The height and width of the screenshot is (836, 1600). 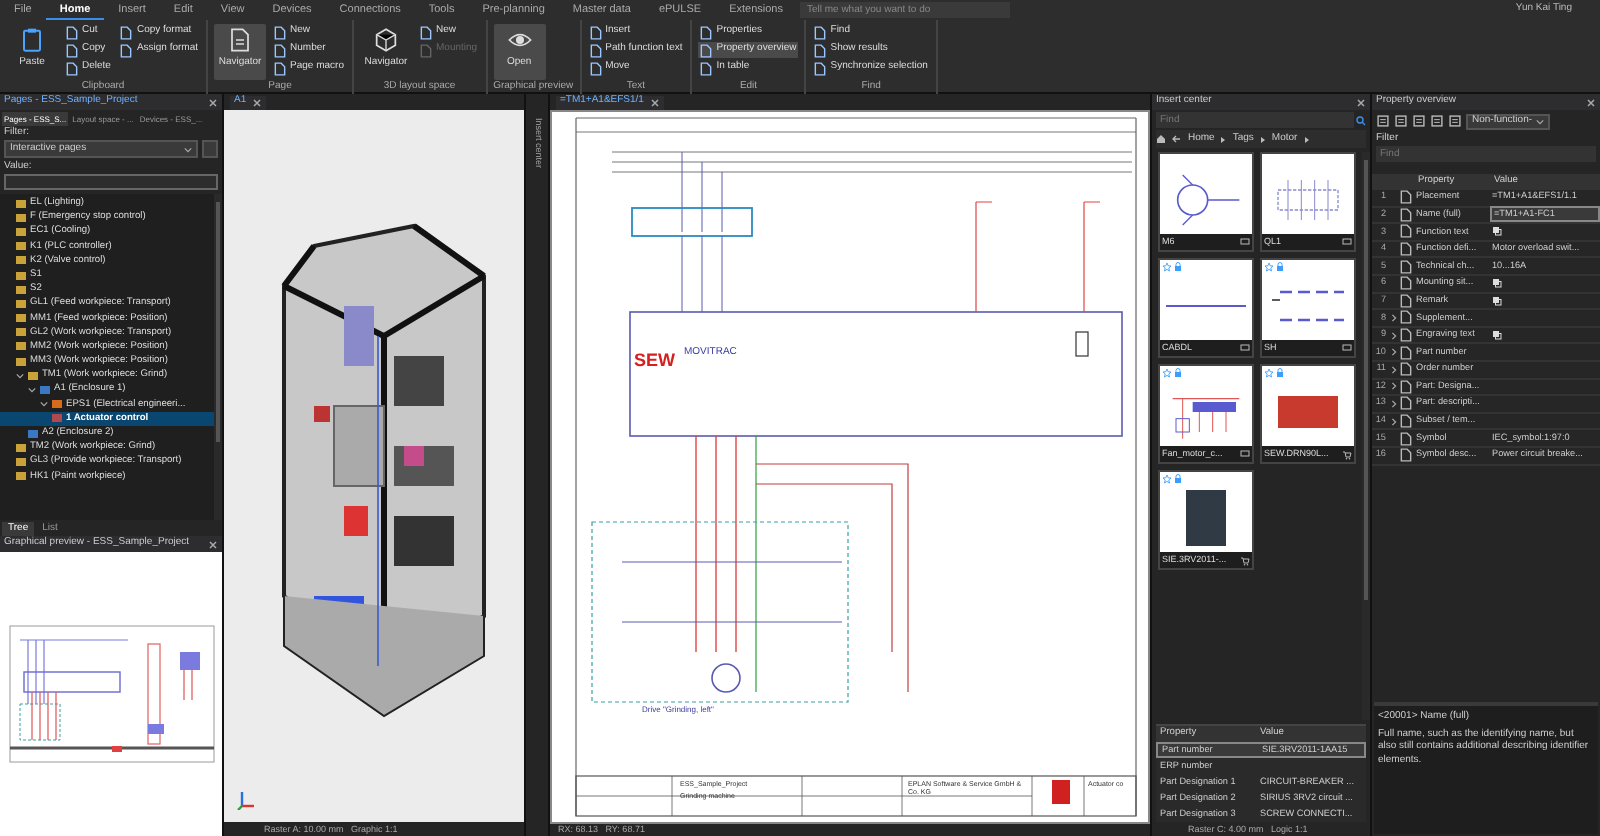 I want to click on more-button, so click(x=210, y=149).